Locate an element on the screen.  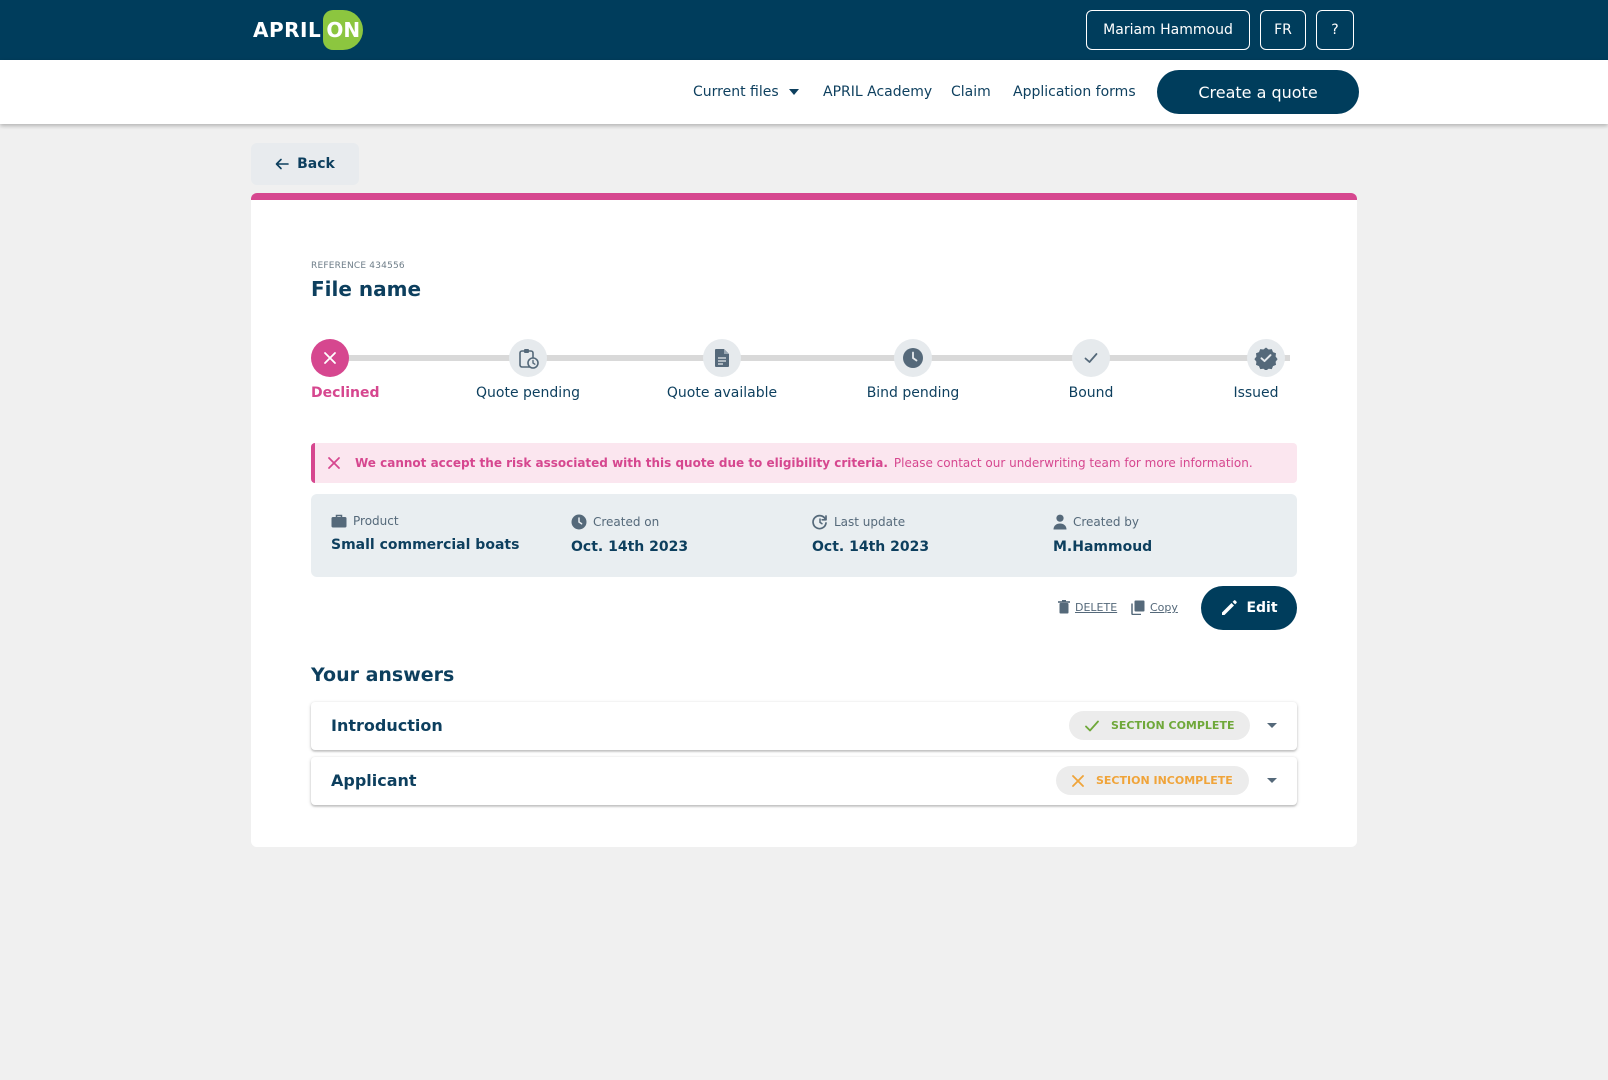
created-by-value: M.Hammoud is located at coordinates (1103, 547).